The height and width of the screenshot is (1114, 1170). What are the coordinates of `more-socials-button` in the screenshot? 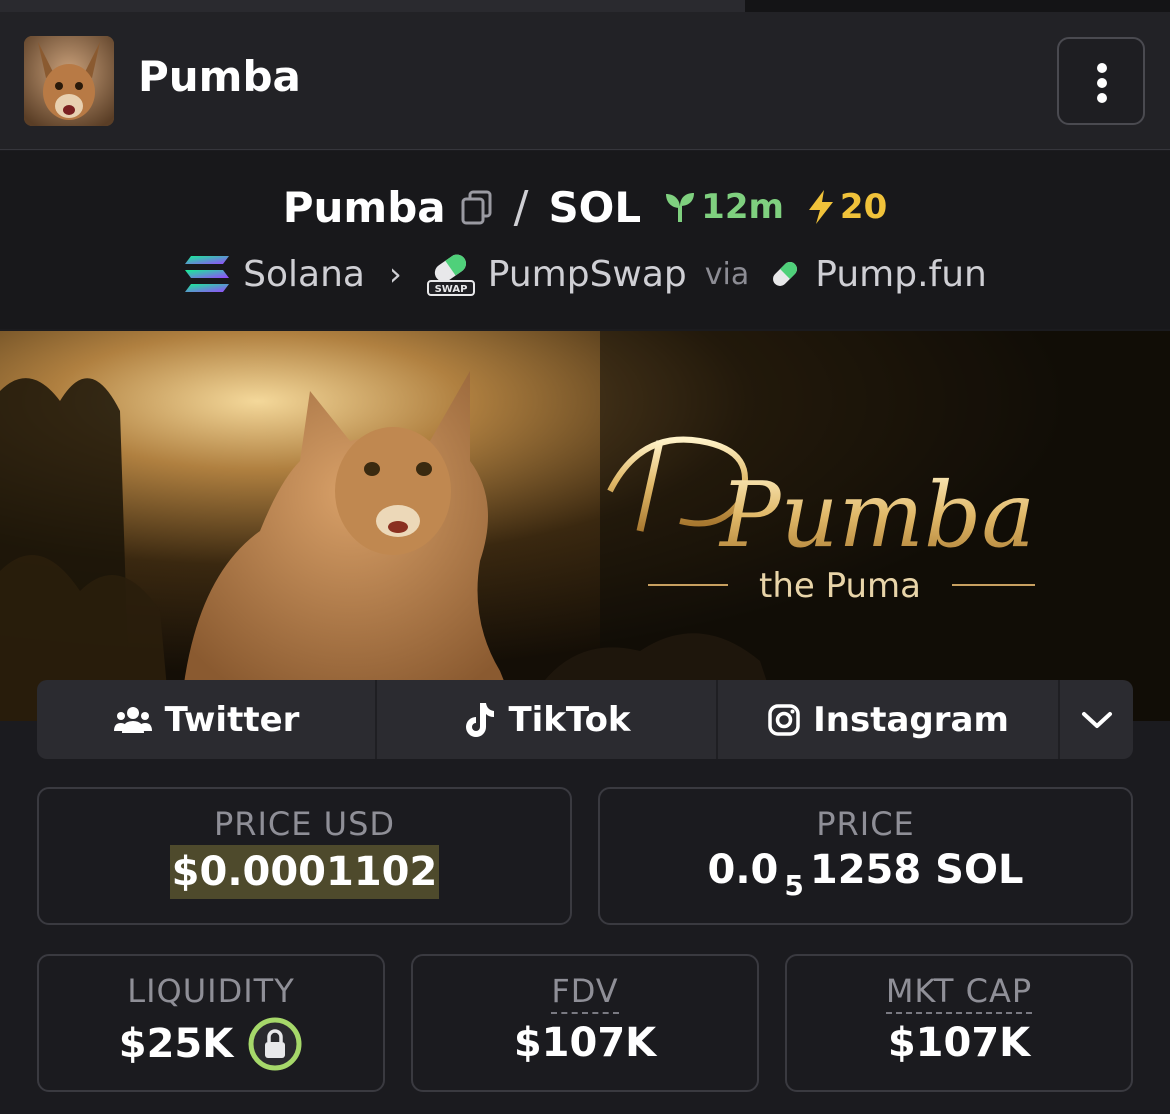 It's located at (1096, 719).